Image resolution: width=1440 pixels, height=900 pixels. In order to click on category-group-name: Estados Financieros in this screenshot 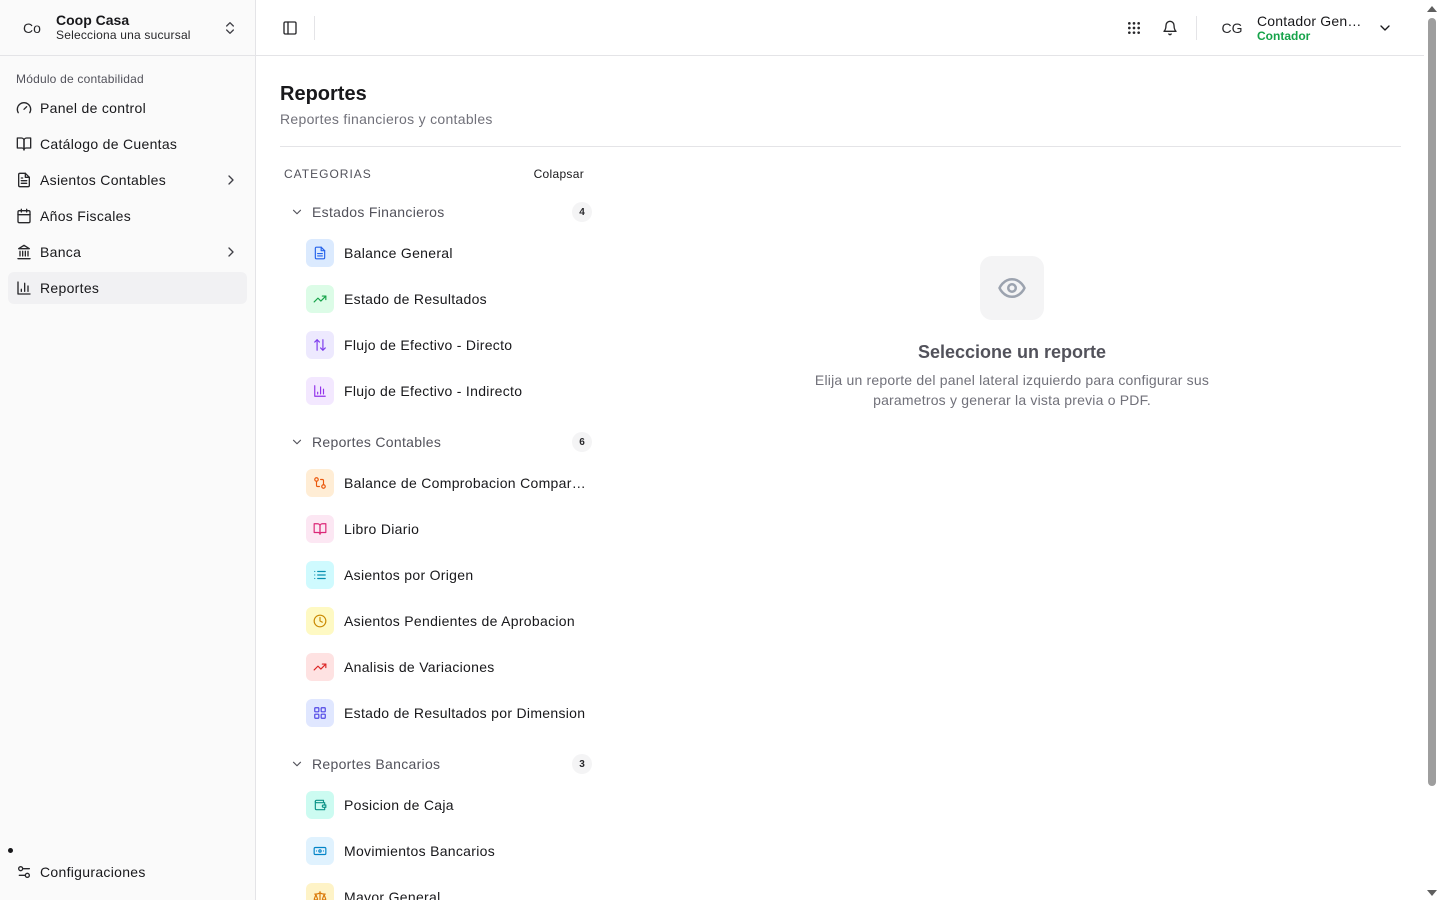, I will do `click(378, 212)`.